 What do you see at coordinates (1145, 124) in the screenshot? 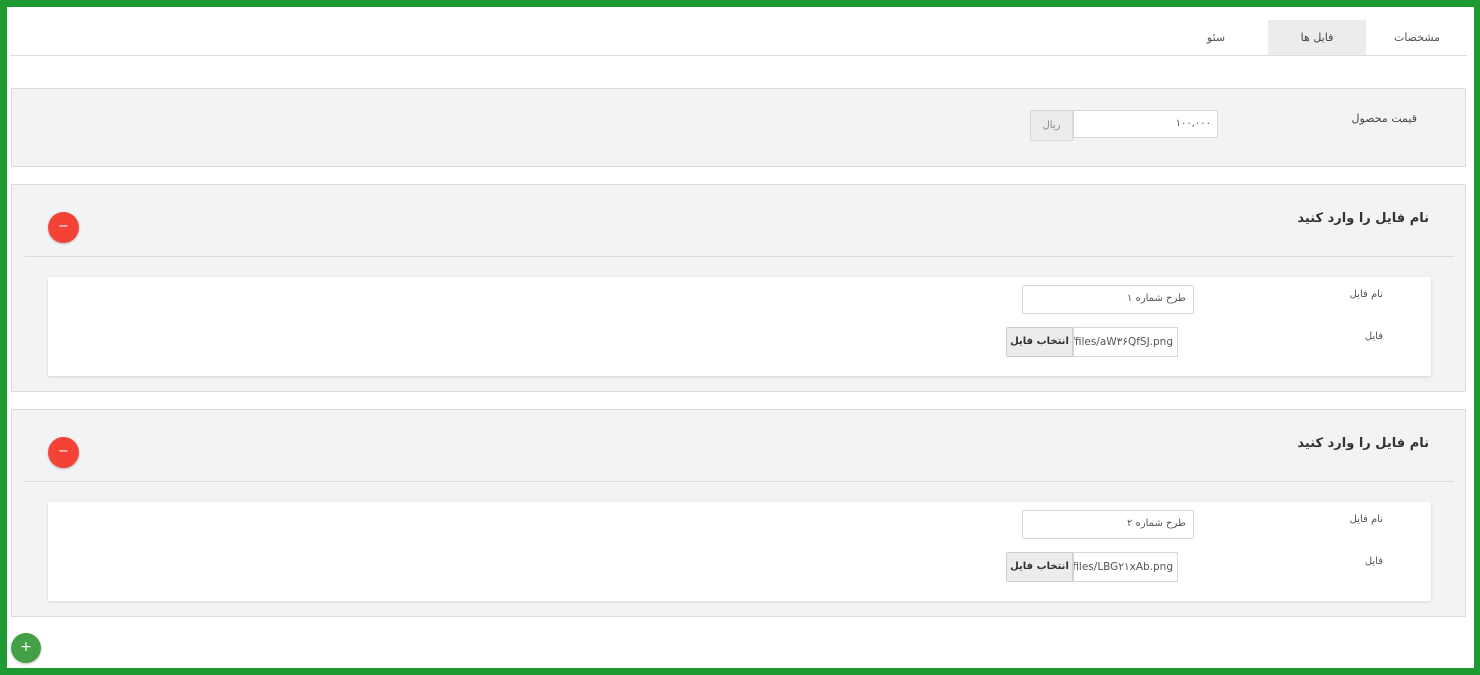
I see `price-input: ۱۰۰,۰۰۰` at bounding box center [1145, 124].